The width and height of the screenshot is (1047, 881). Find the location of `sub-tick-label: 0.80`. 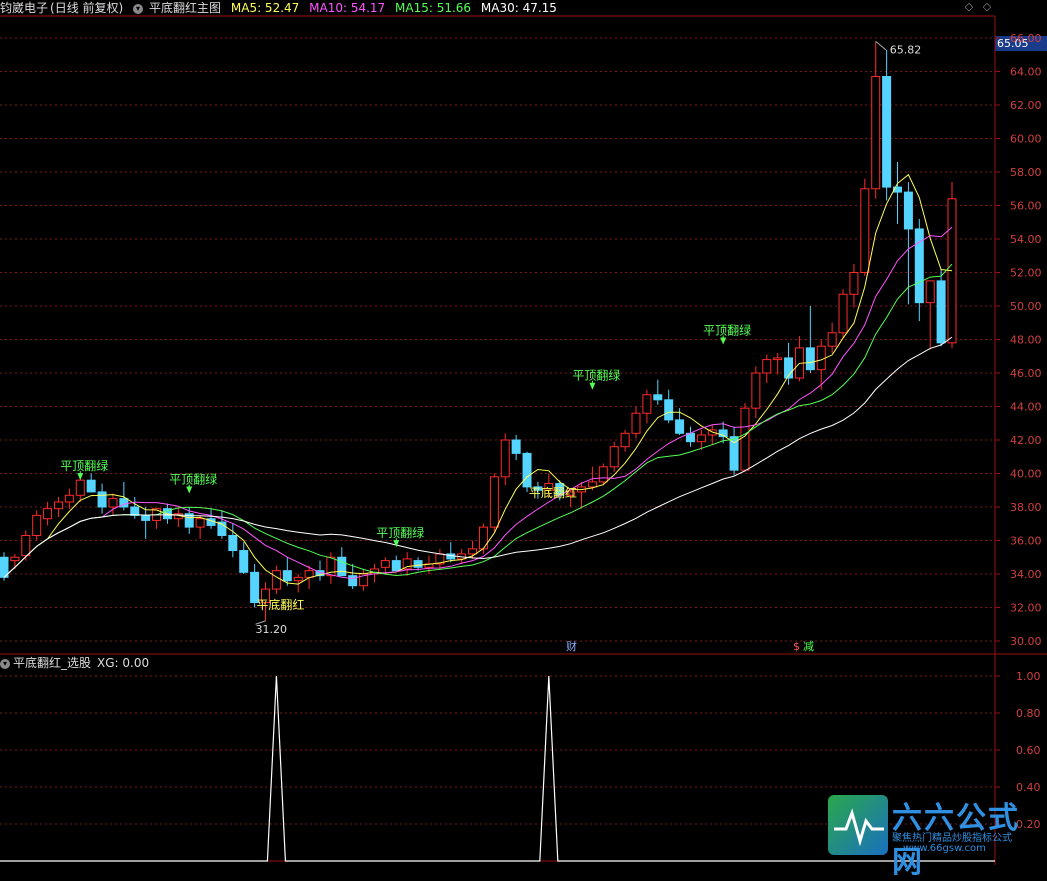

sub-tick-label: 0.80 is located at coordinates (1028, 713).